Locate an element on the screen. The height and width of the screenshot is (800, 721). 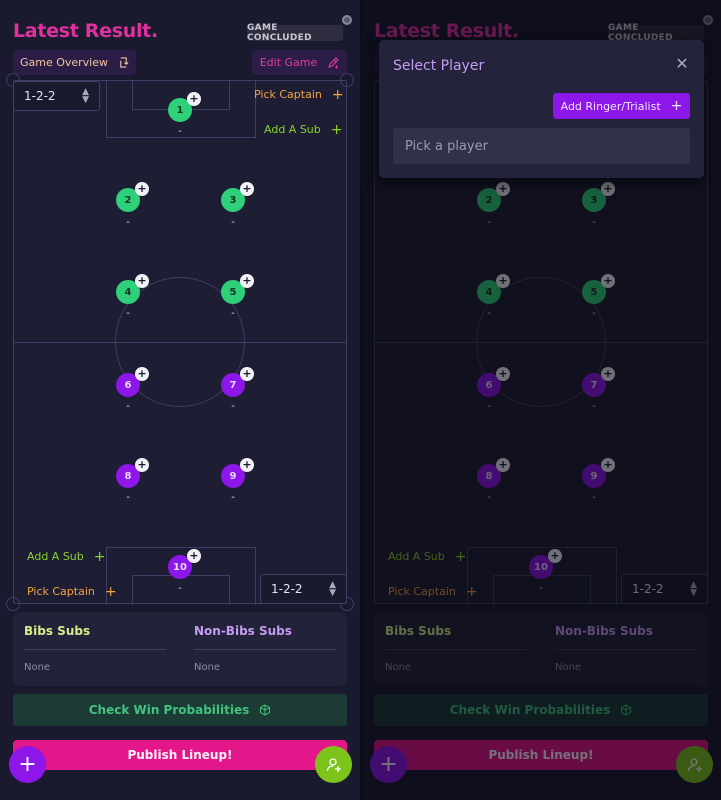
top-add-sub-button: Add A Sub + is located at coordinates (303, 129).